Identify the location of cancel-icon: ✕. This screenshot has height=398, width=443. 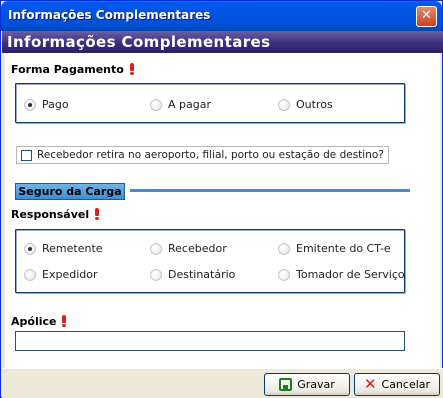
(370, 384).